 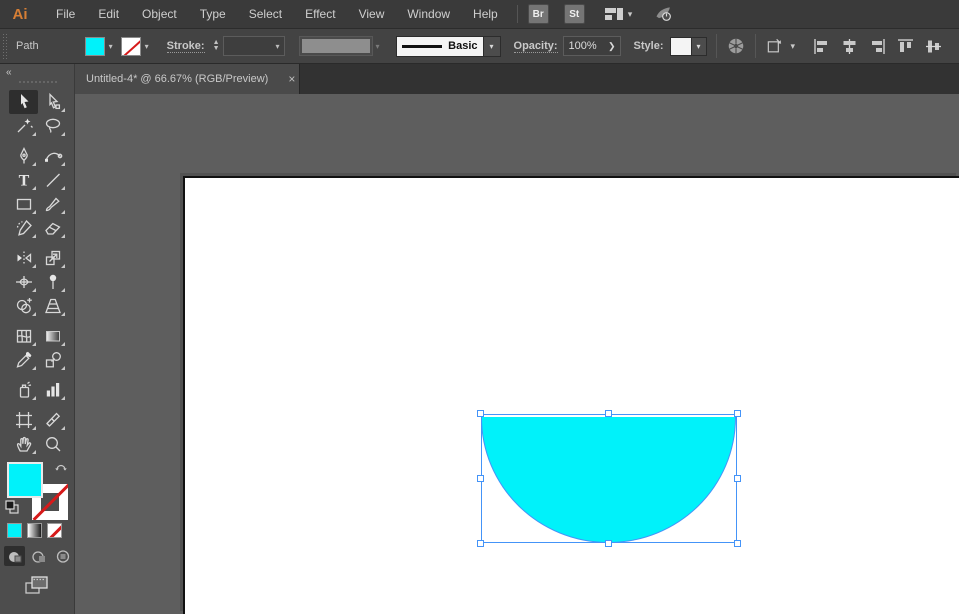 What do you see at coordinates (185, 46) in the screenshot?
I see `stroke-label: Stroke:` at bounding box center [185, 46].